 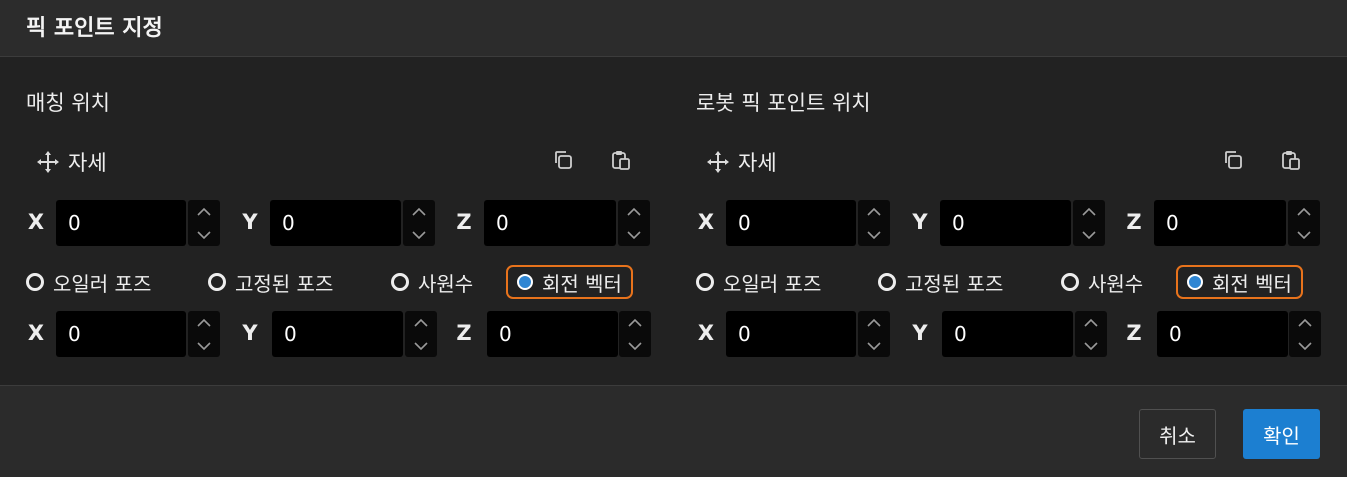 I want to click on position-row: X 0 Y 0 Z 0, so click(x=1016, y=223).